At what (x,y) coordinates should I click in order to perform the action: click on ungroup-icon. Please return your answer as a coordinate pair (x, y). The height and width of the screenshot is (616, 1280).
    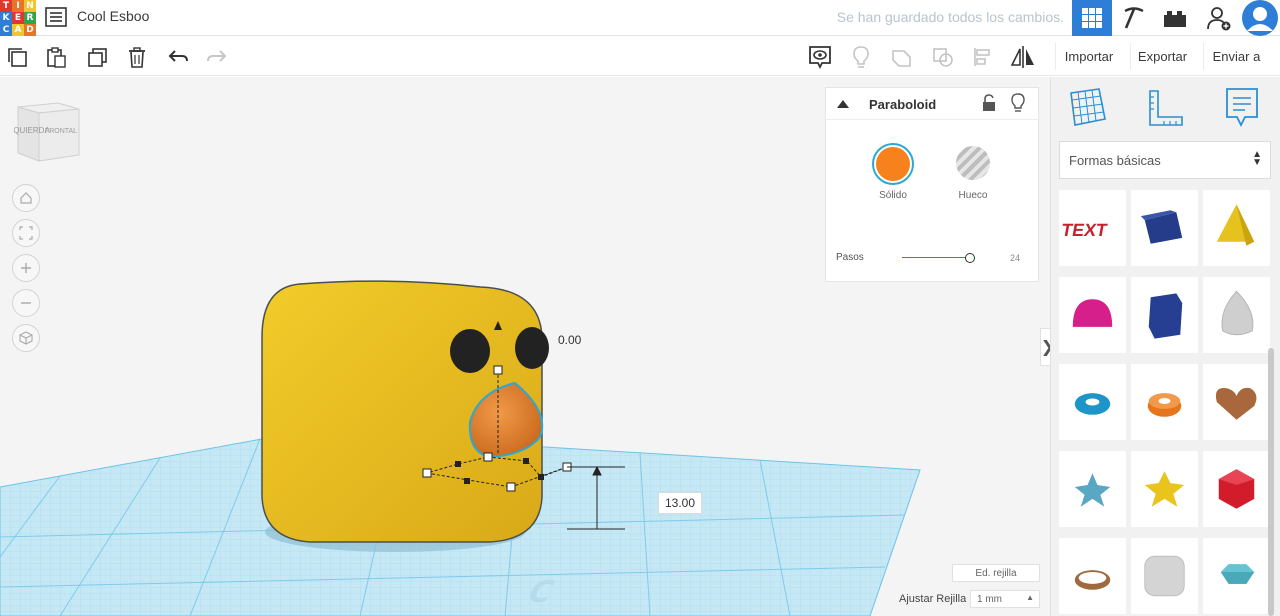
    Looking at the image, I should click on (943, 57).